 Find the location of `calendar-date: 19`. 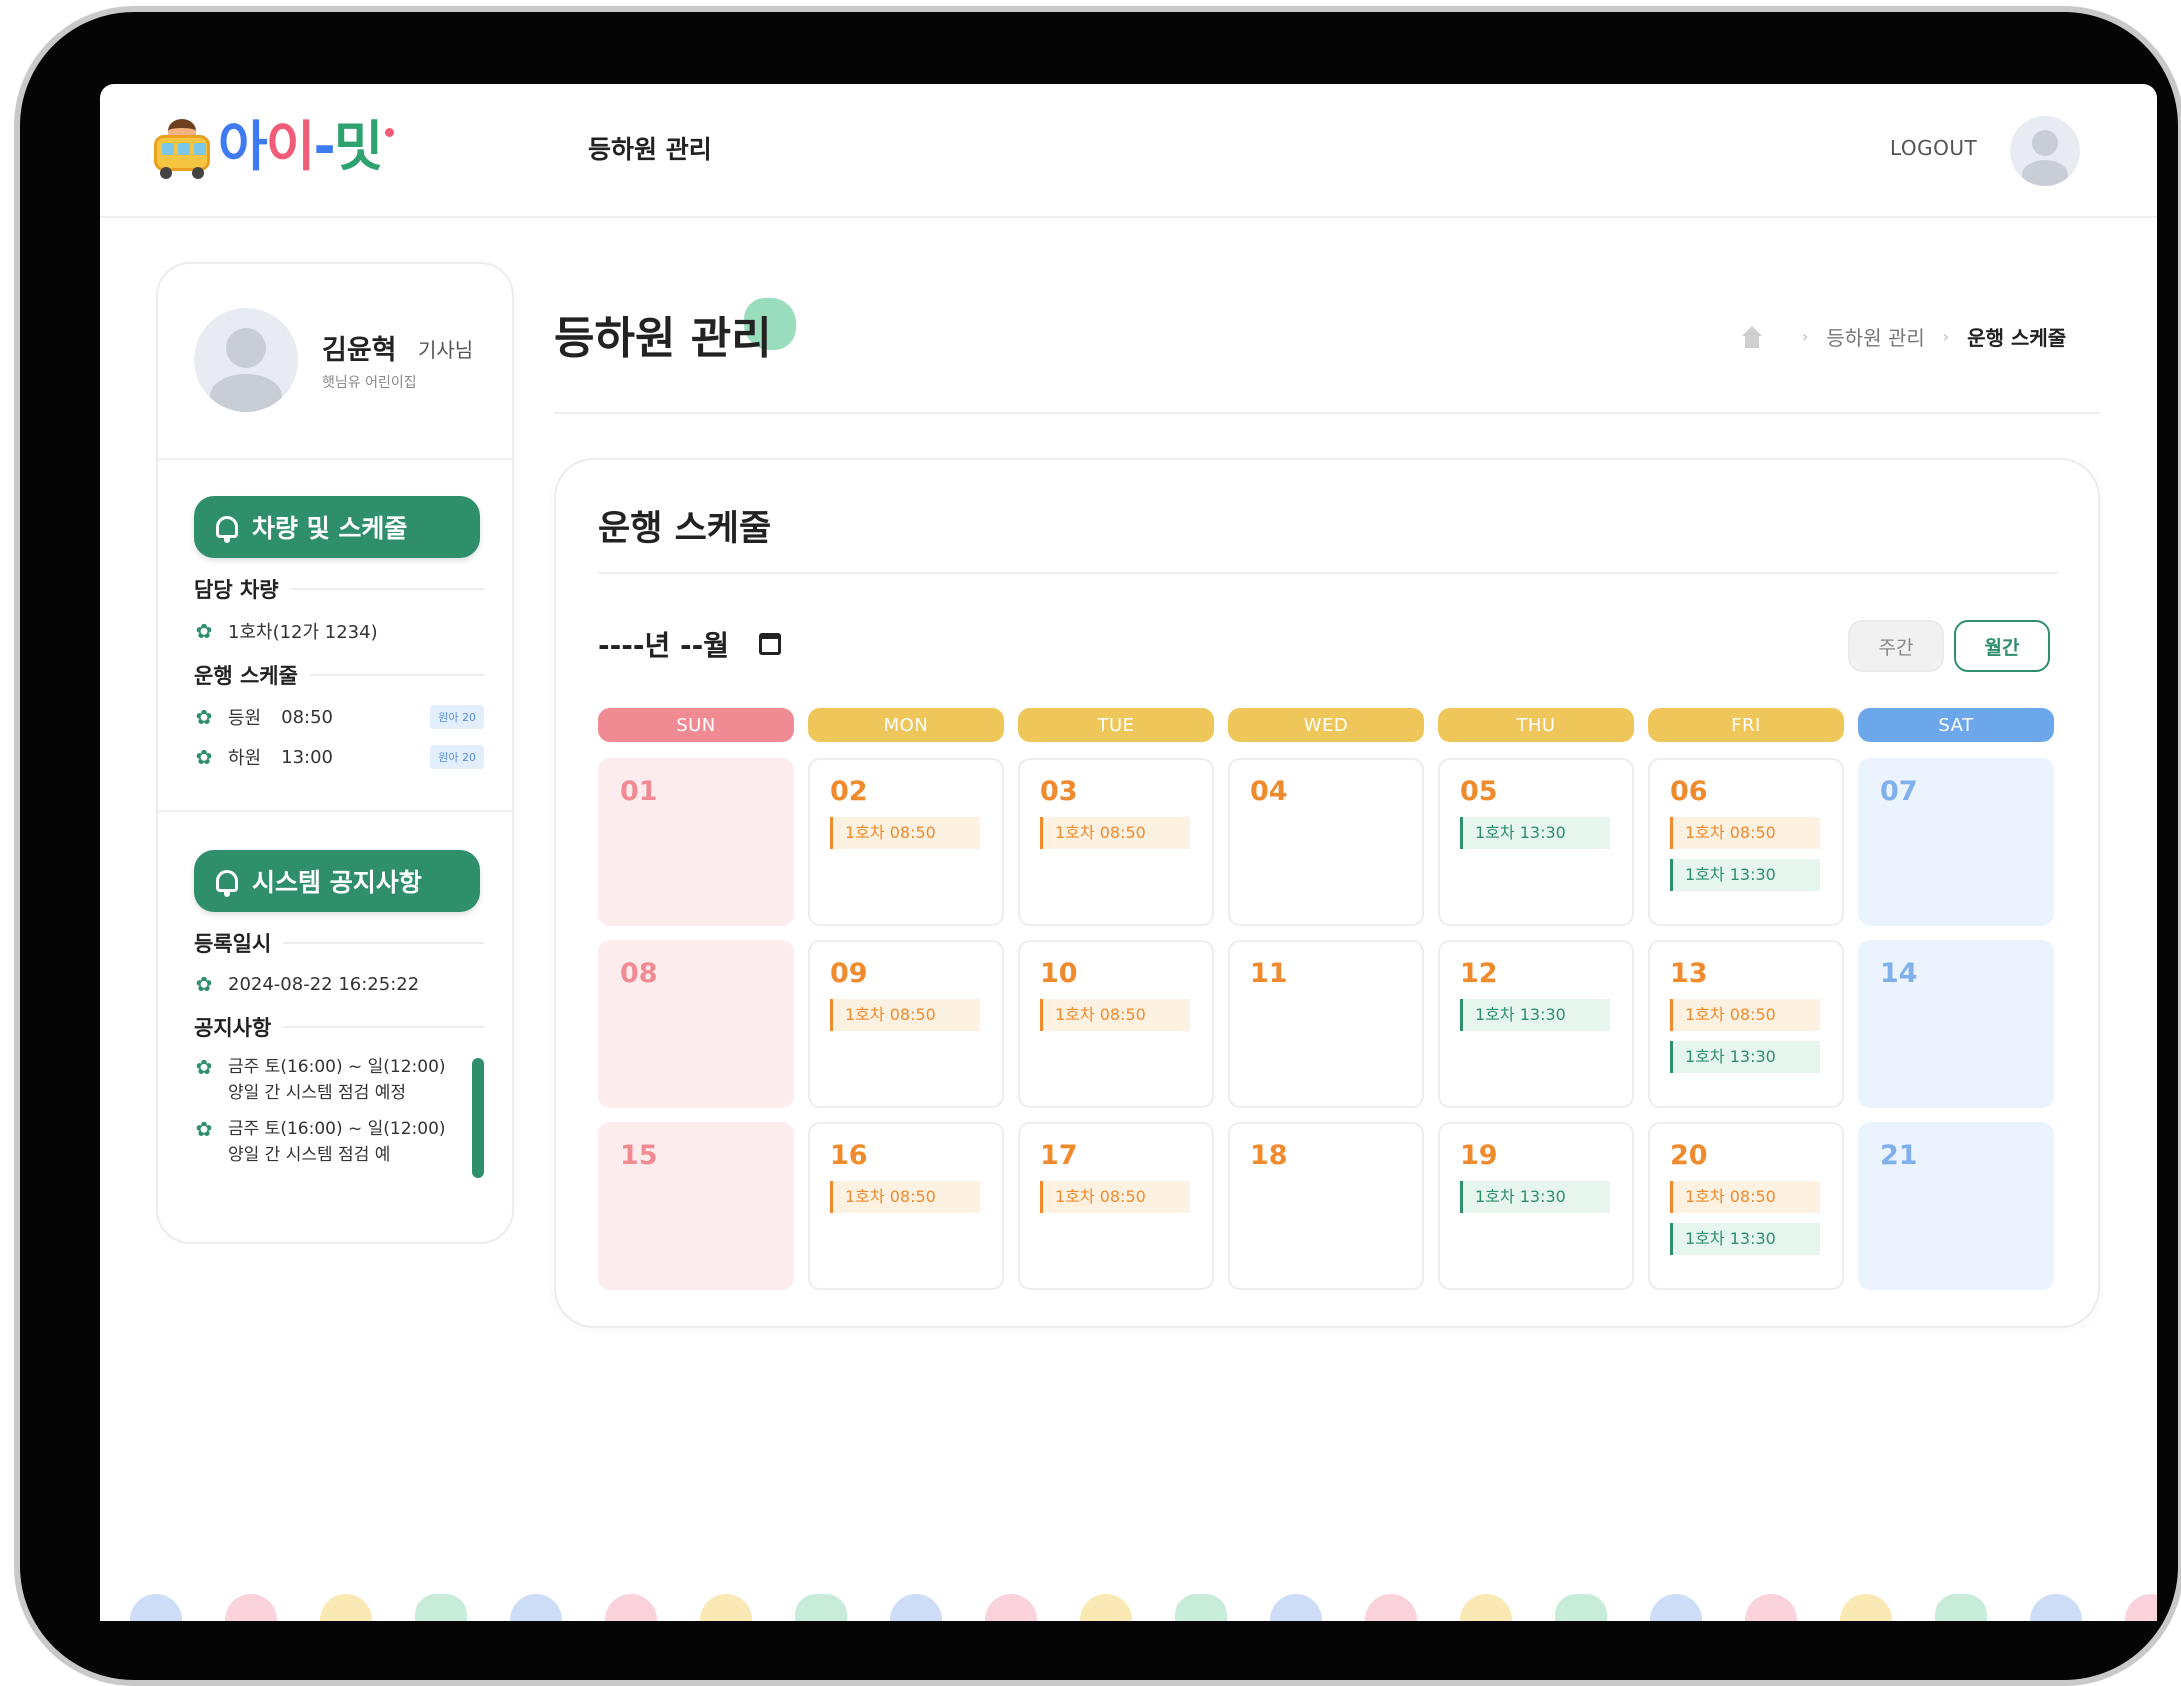

calendar-date: 19 is located at coordinates (1479, 1155).